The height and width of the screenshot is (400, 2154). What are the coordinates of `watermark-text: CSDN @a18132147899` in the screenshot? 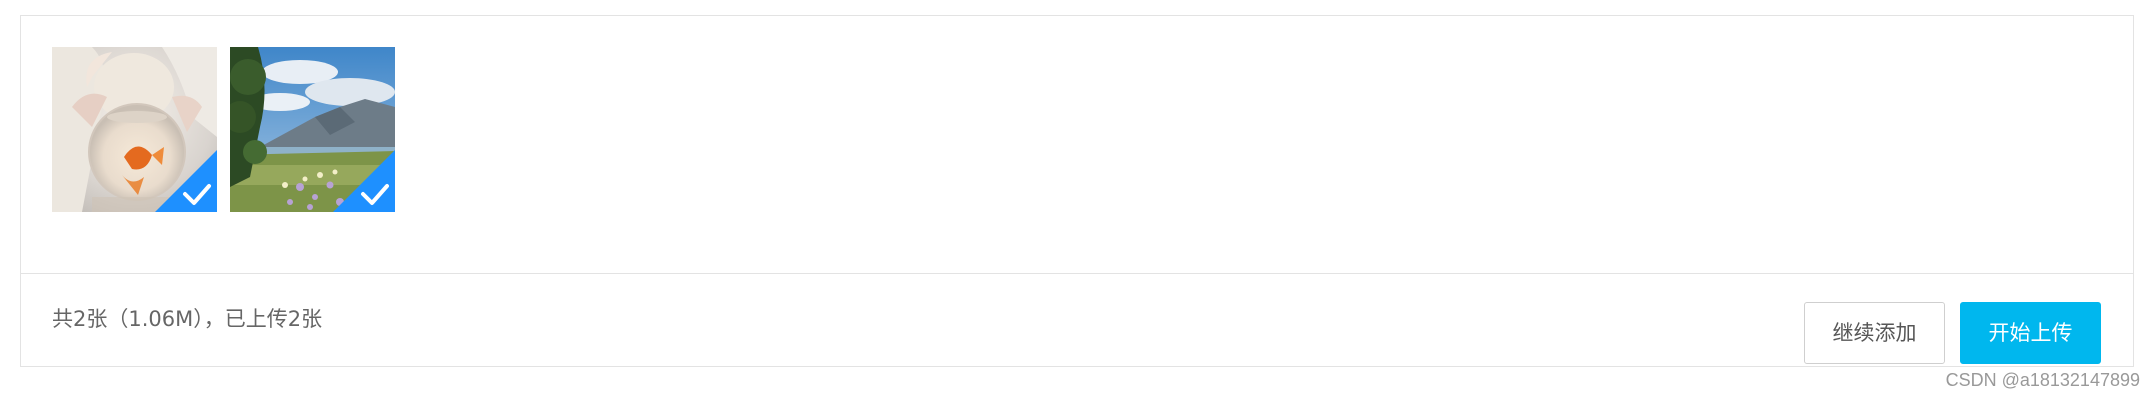 It's located at (2042, 380).